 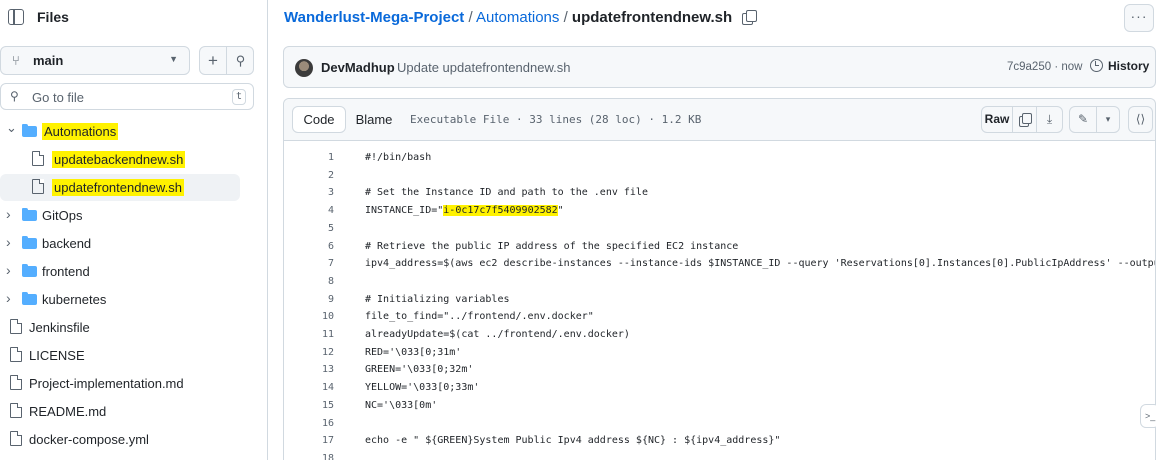 I want to click on line-number: 9, so click(x=309, y=300).